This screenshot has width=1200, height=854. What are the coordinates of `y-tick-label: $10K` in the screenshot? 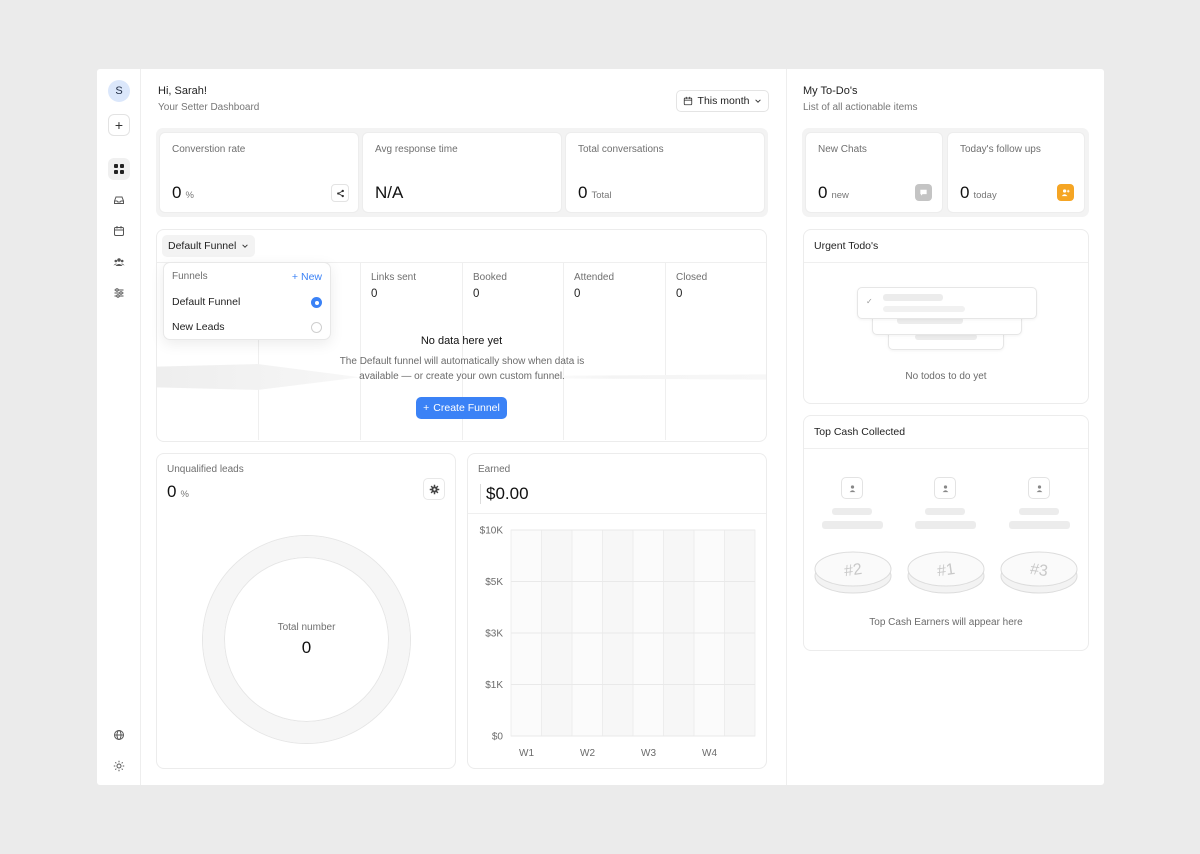 It's located at (492, 531).